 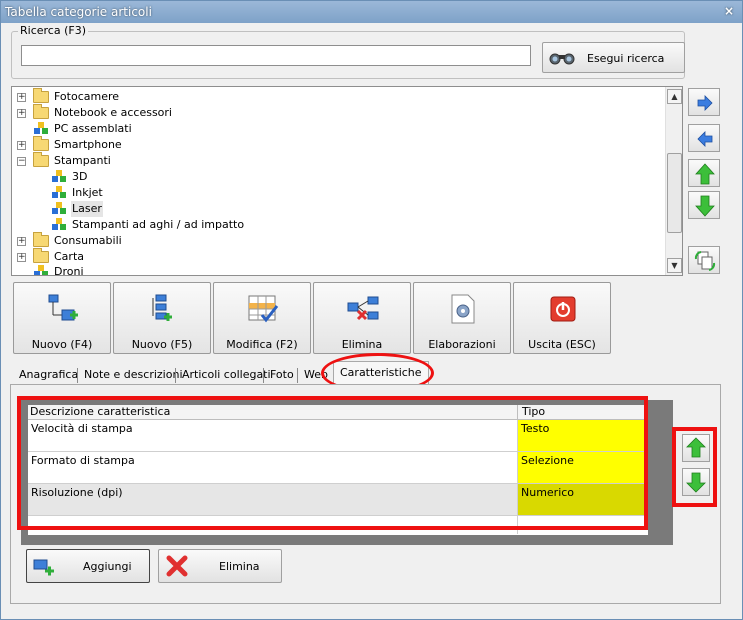 I want to click on tree-item-label: Laser, so click(x=87, y=209).